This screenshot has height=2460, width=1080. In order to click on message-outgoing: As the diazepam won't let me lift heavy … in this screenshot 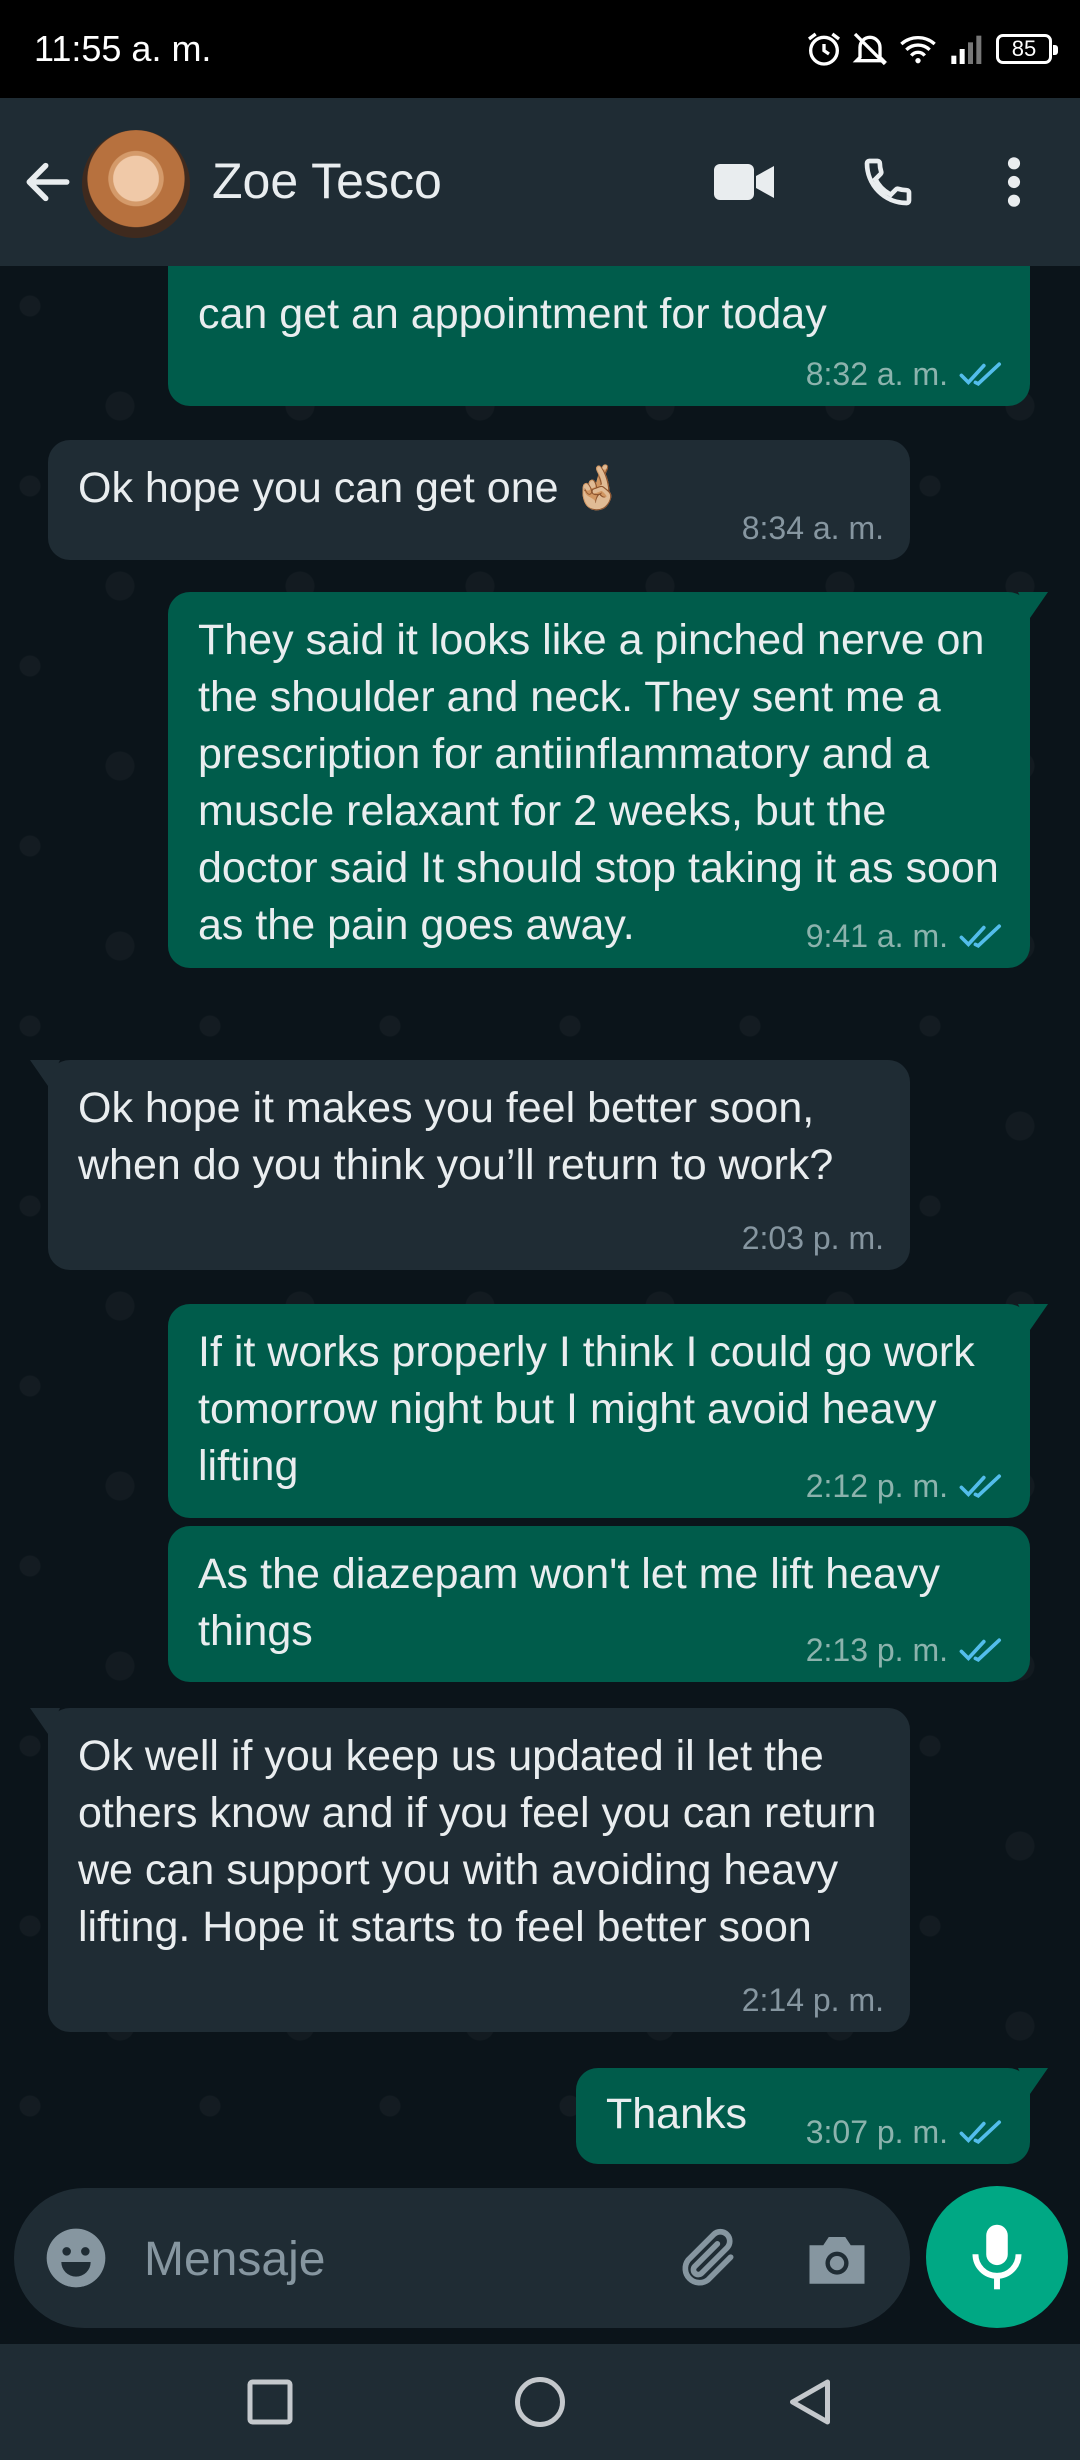, I will do `click(599, 1604)`.